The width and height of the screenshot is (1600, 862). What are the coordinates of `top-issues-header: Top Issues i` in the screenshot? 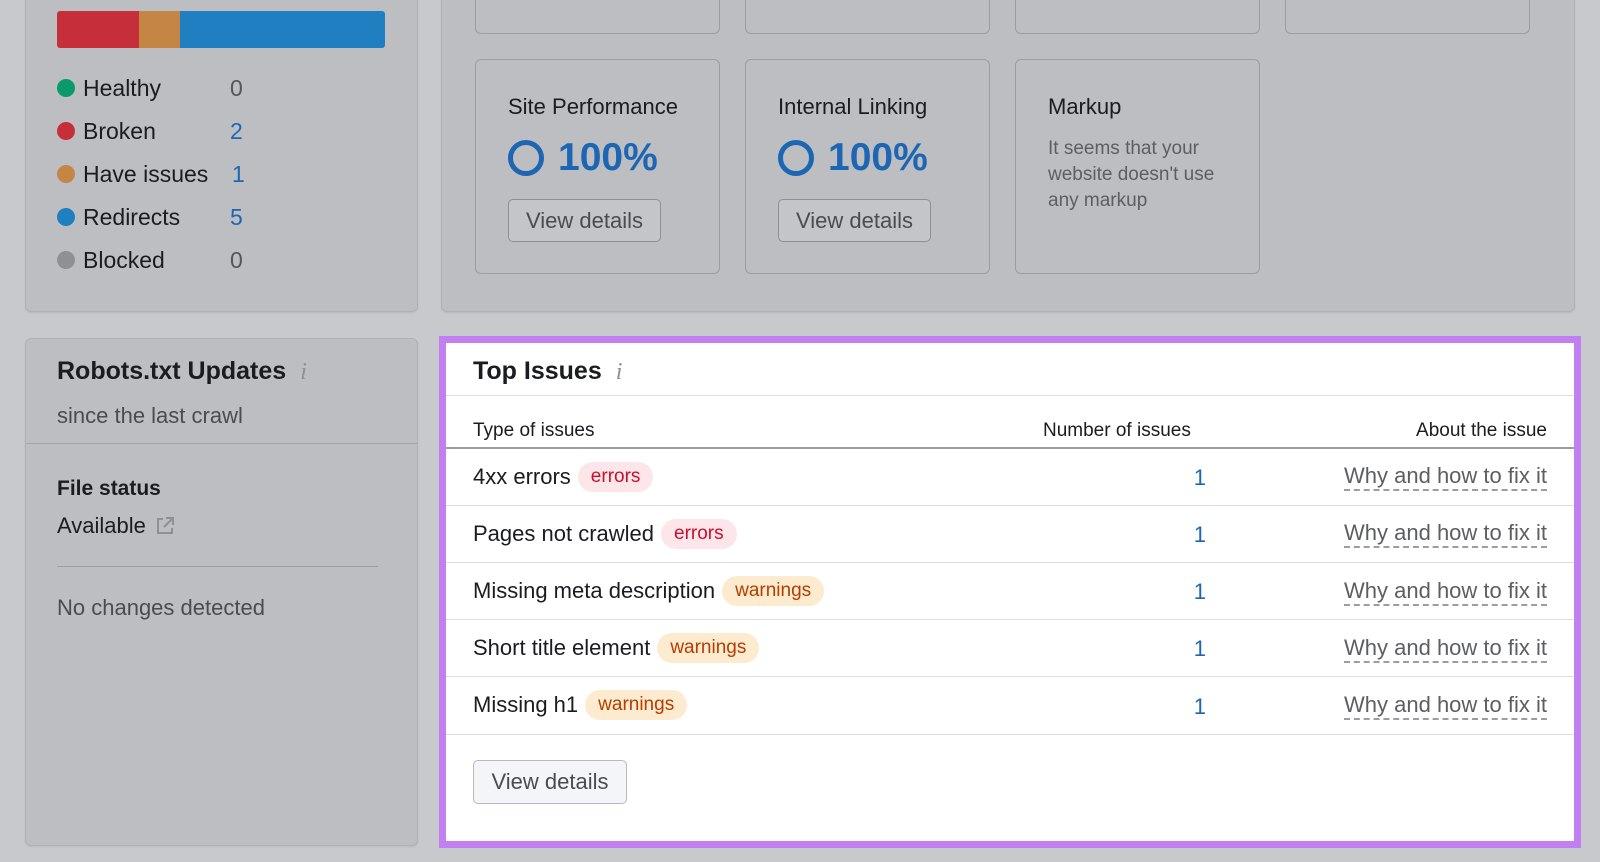 It's located at (547, 371).